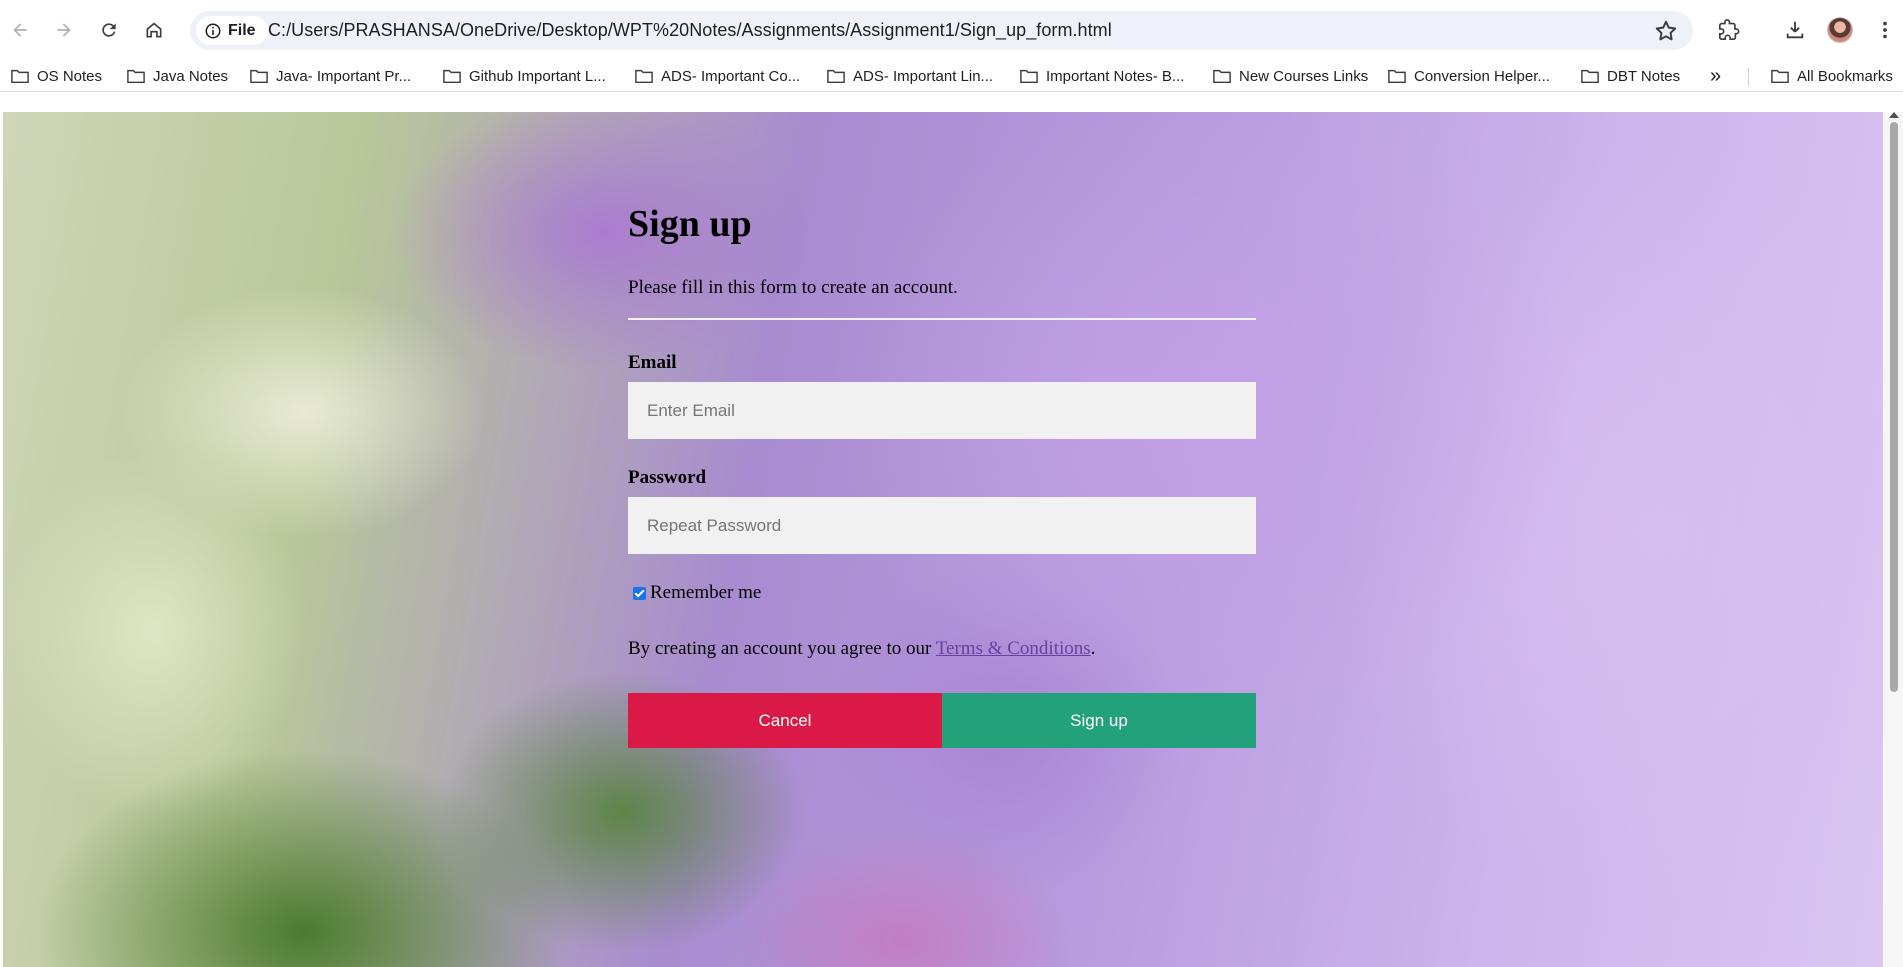  What do you see at coordinates (782, 648) in the screenshot?
I see `terms-prefix: By creating an account you agree to our` at bounding box center [782, 648].